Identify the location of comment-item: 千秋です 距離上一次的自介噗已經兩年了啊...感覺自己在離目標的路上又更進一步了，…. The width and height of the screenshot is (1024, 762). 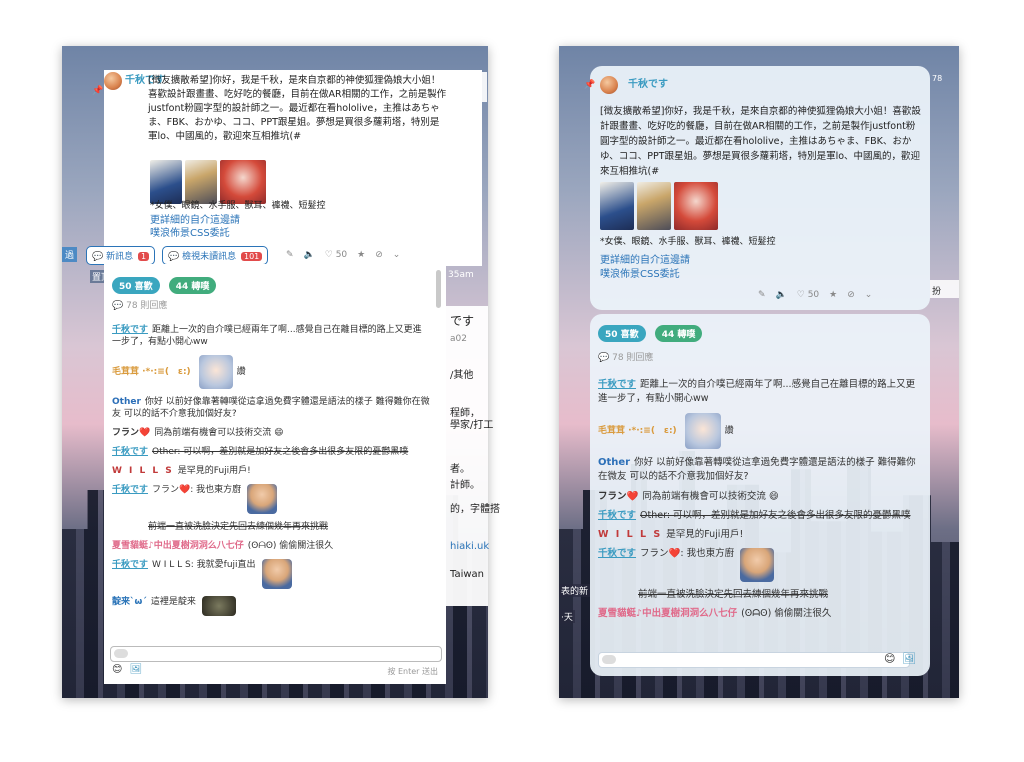
(757, 392).